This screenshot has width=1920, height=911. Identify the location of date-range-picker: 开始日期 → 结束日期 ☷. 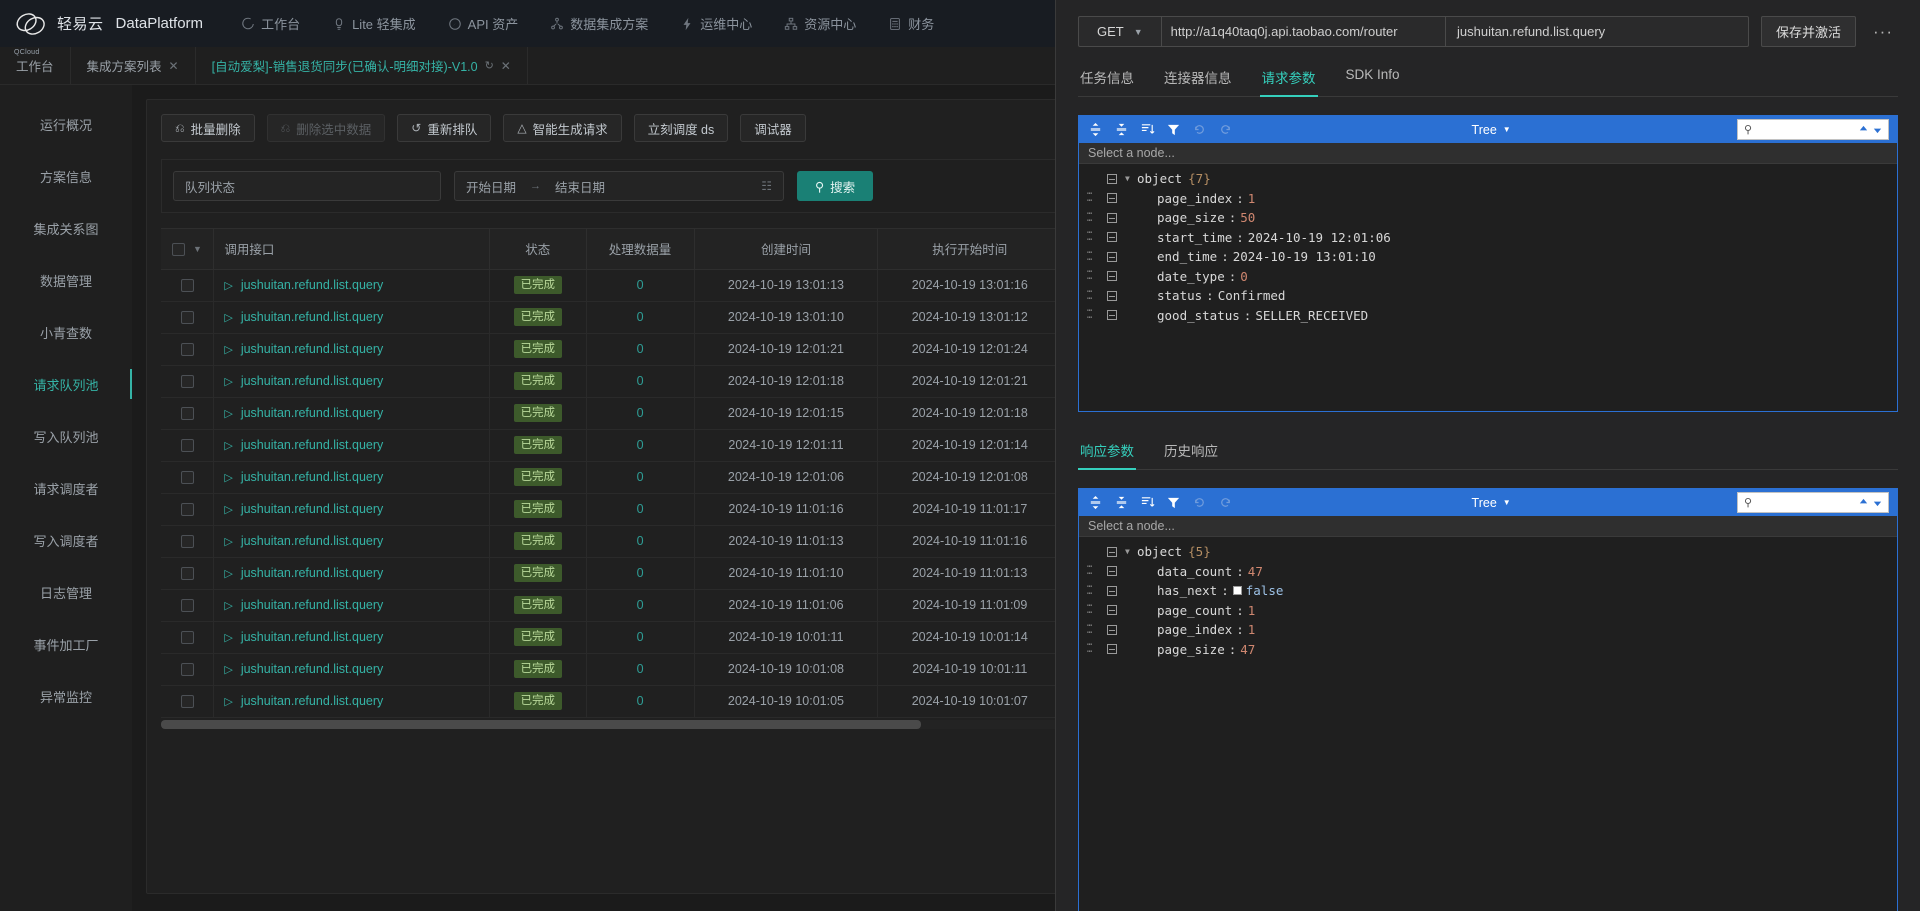
(619, 186).